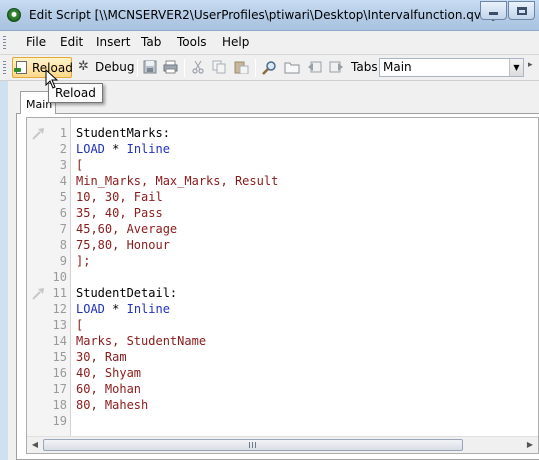  What do you see at coordinates (530, 445) in the screenshot?
I see `scroll-right-icon: ▶` at bounding box center [530, 445].